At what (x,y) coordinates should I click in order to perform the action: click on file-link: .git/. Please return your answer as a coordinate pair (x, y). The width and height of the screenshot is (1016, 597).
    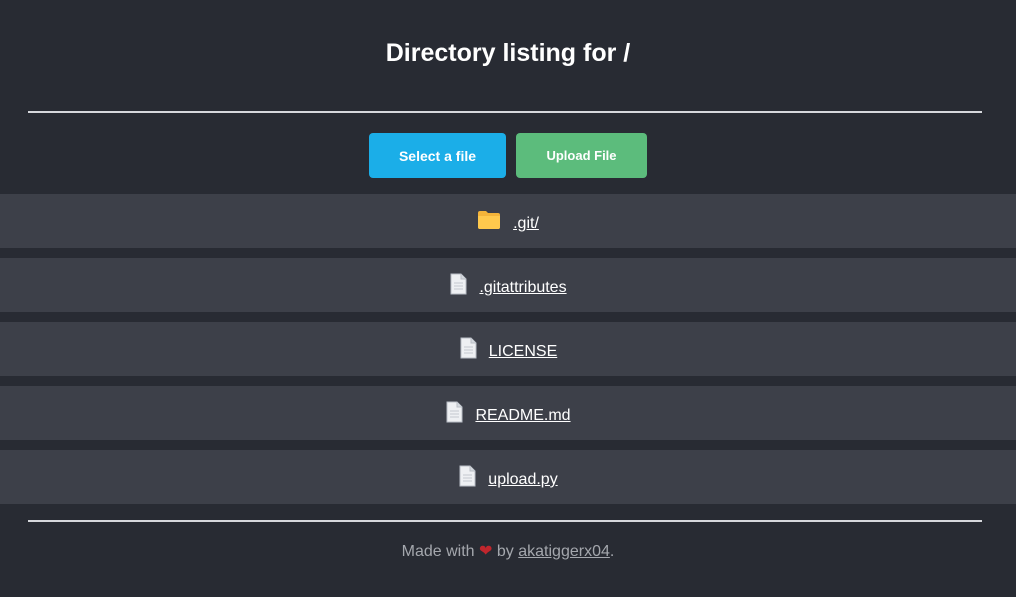
    Looking at the image, I should click on (526, 224).